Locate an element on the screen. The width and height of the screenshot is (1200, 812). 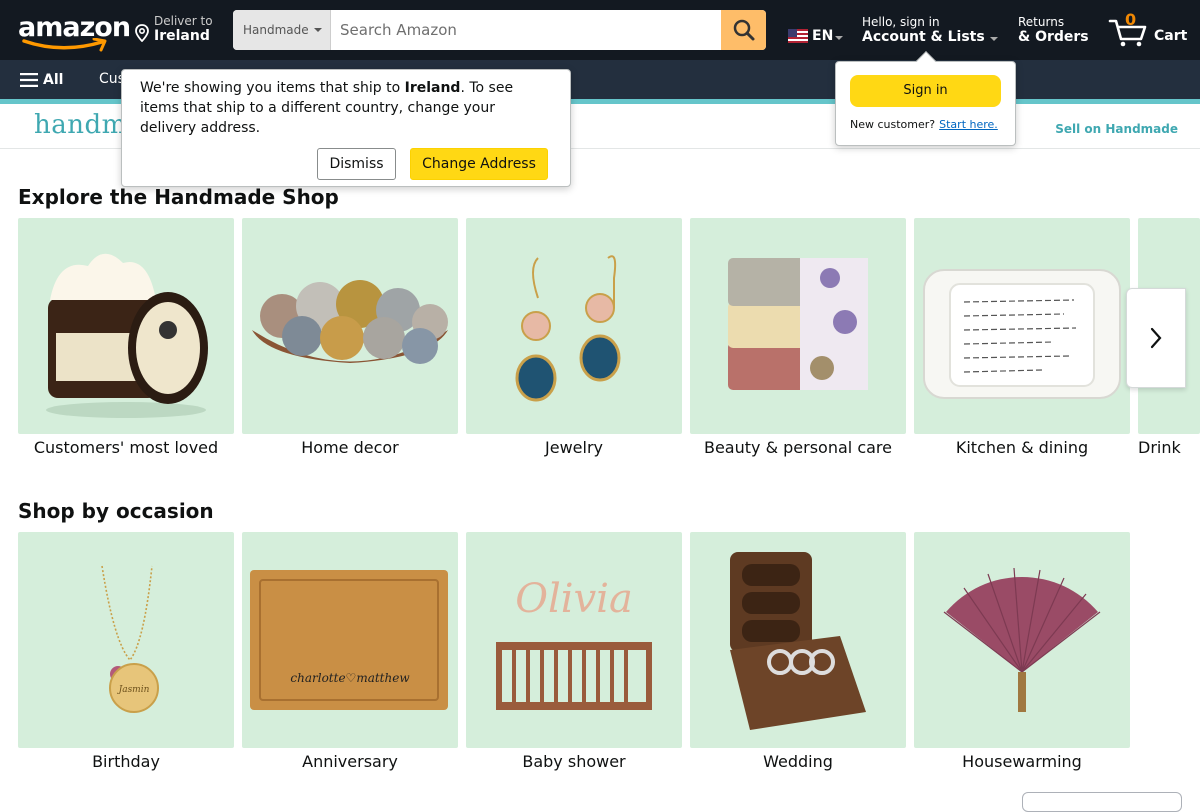
hamburger-icon is located at coordinates (29, 80).